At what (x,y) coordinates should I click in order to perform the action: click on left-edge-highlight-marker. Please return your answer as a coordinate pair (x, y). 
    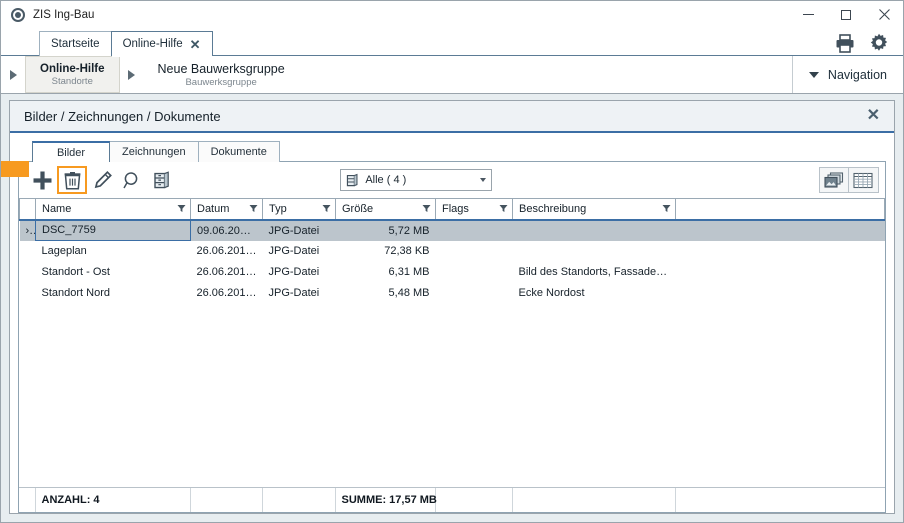
    Looking at the image, I should click on (15, 169).